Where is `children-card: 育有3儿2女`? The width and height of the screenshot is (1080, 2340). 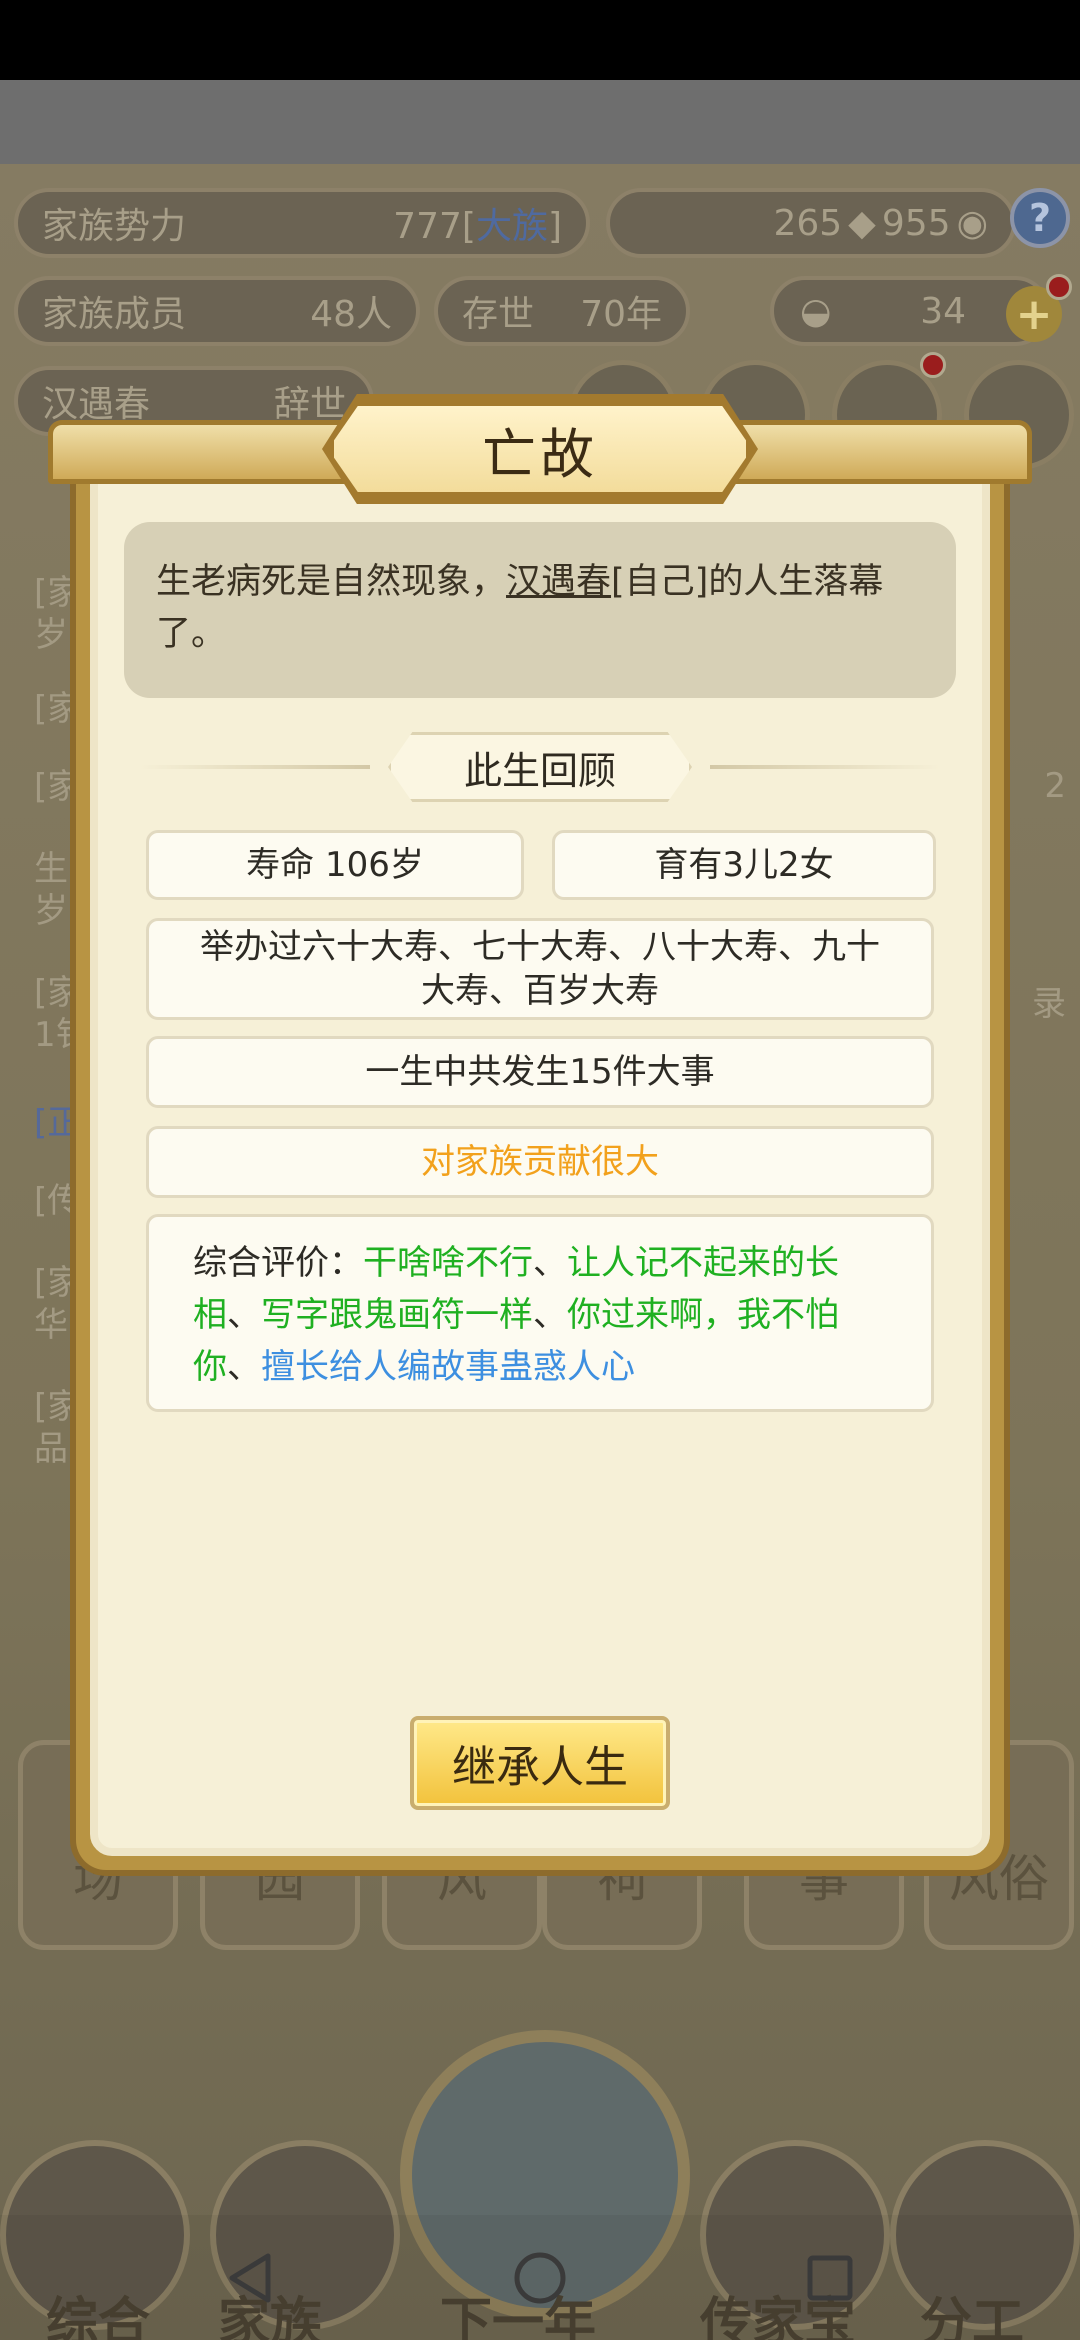
children-card: 育有3儿2女 is located at coordinates (744, 865).